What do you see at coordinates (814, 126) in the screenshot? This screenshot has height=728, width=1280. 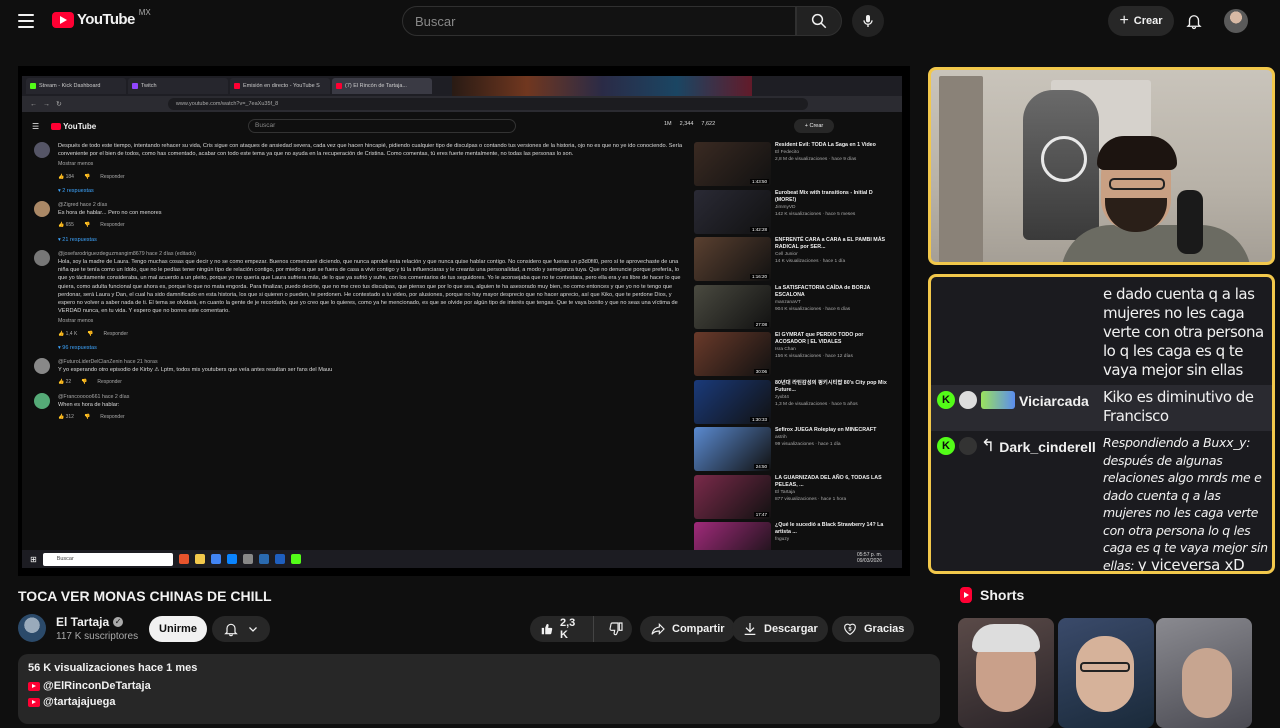 I see `inner-create-button: + Crear` at bounding box center [814, 126].